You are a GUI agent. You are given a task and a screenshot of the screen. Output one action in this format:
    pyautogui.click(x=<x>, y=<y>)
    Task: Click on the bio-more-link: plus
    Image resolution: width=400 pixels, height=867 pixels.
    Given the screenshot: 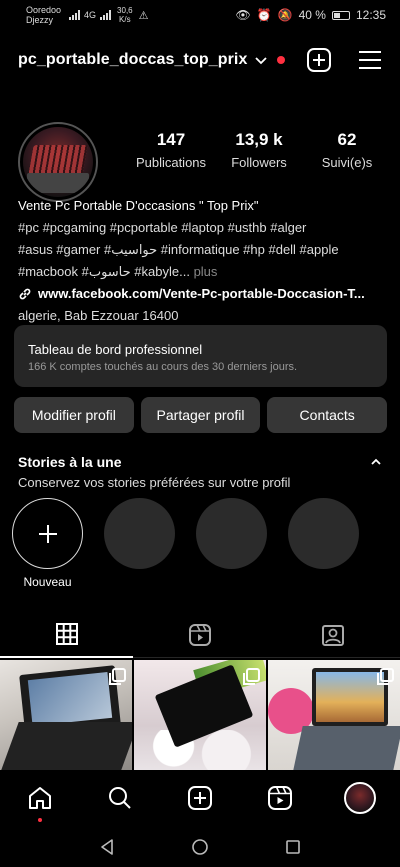 What is the action you would take?
    pyautogui.click(x=206, y=271)
    